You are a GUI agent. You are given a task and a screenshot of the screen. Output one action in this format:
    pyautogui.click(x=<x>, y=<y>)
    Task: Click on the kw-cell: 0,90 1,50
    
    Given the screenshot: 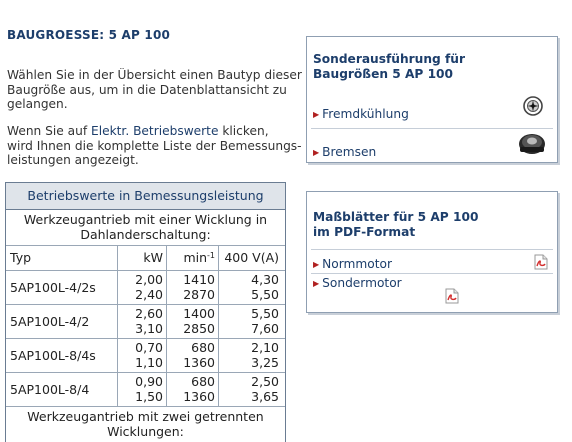 What is the action you would take?
    pyautogui.click(x=142, y=389)
    